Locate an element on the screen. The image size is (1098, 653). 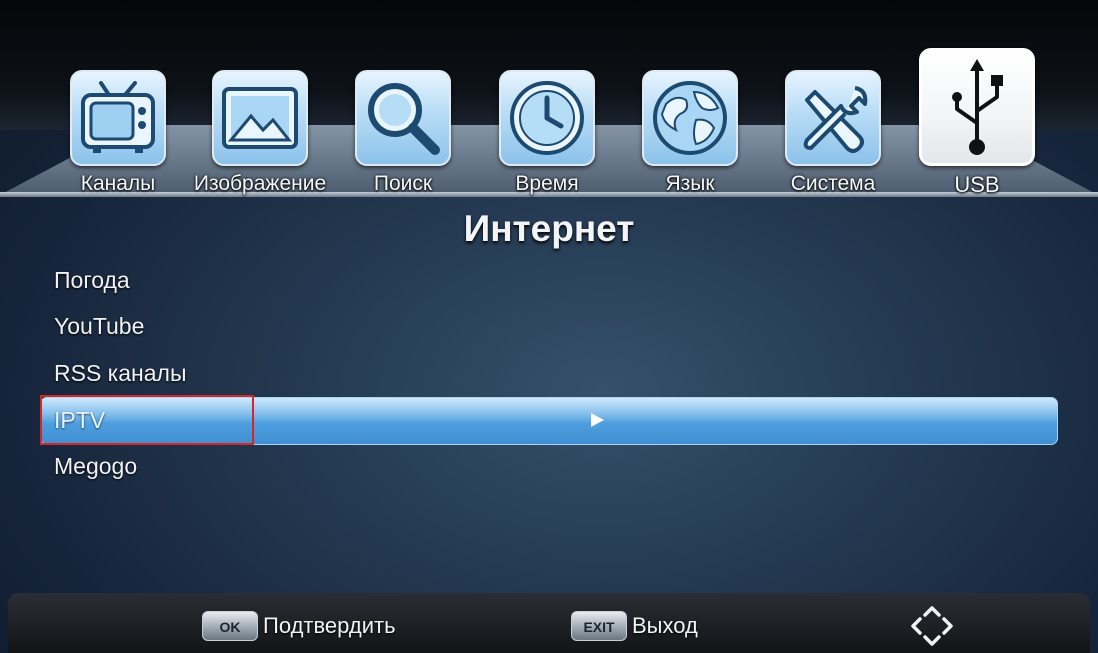
tv-icon is located at coordinates (118, 117).